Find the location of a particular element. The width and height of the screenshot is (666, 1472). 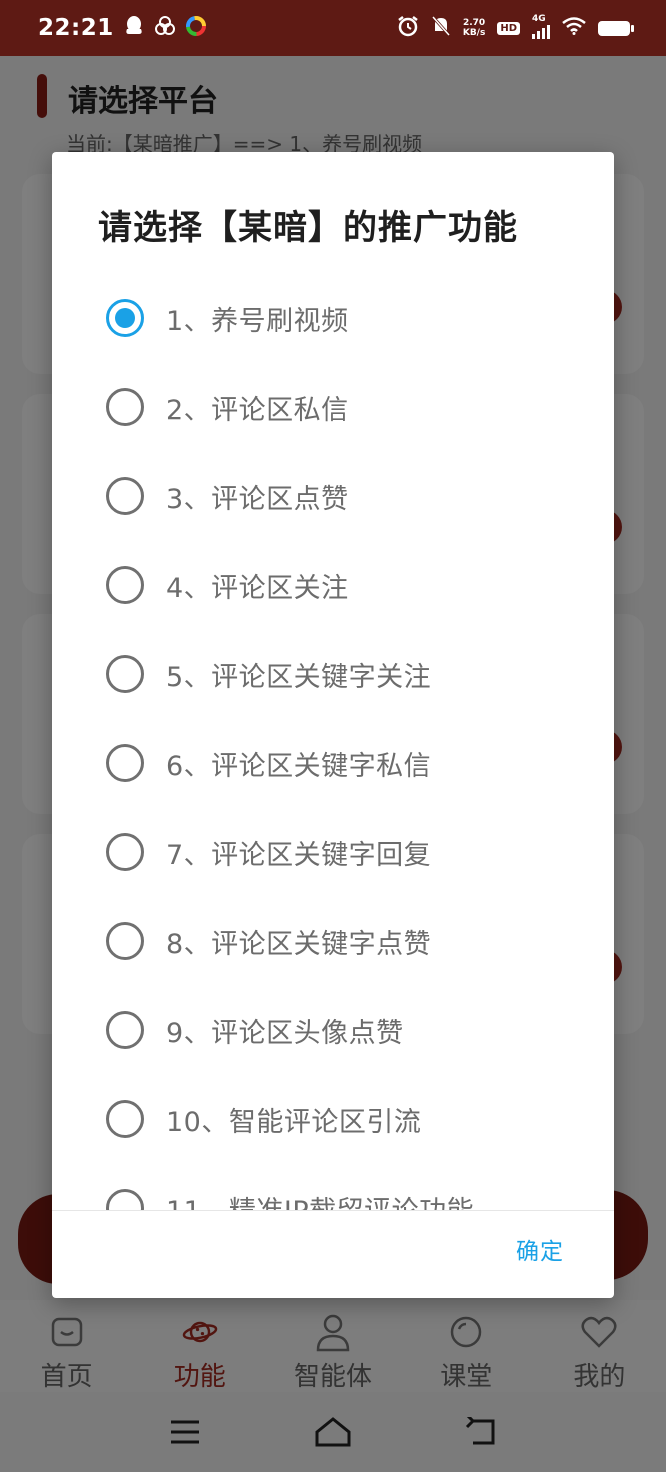

qq-icon is located at coordinates (134, 28).